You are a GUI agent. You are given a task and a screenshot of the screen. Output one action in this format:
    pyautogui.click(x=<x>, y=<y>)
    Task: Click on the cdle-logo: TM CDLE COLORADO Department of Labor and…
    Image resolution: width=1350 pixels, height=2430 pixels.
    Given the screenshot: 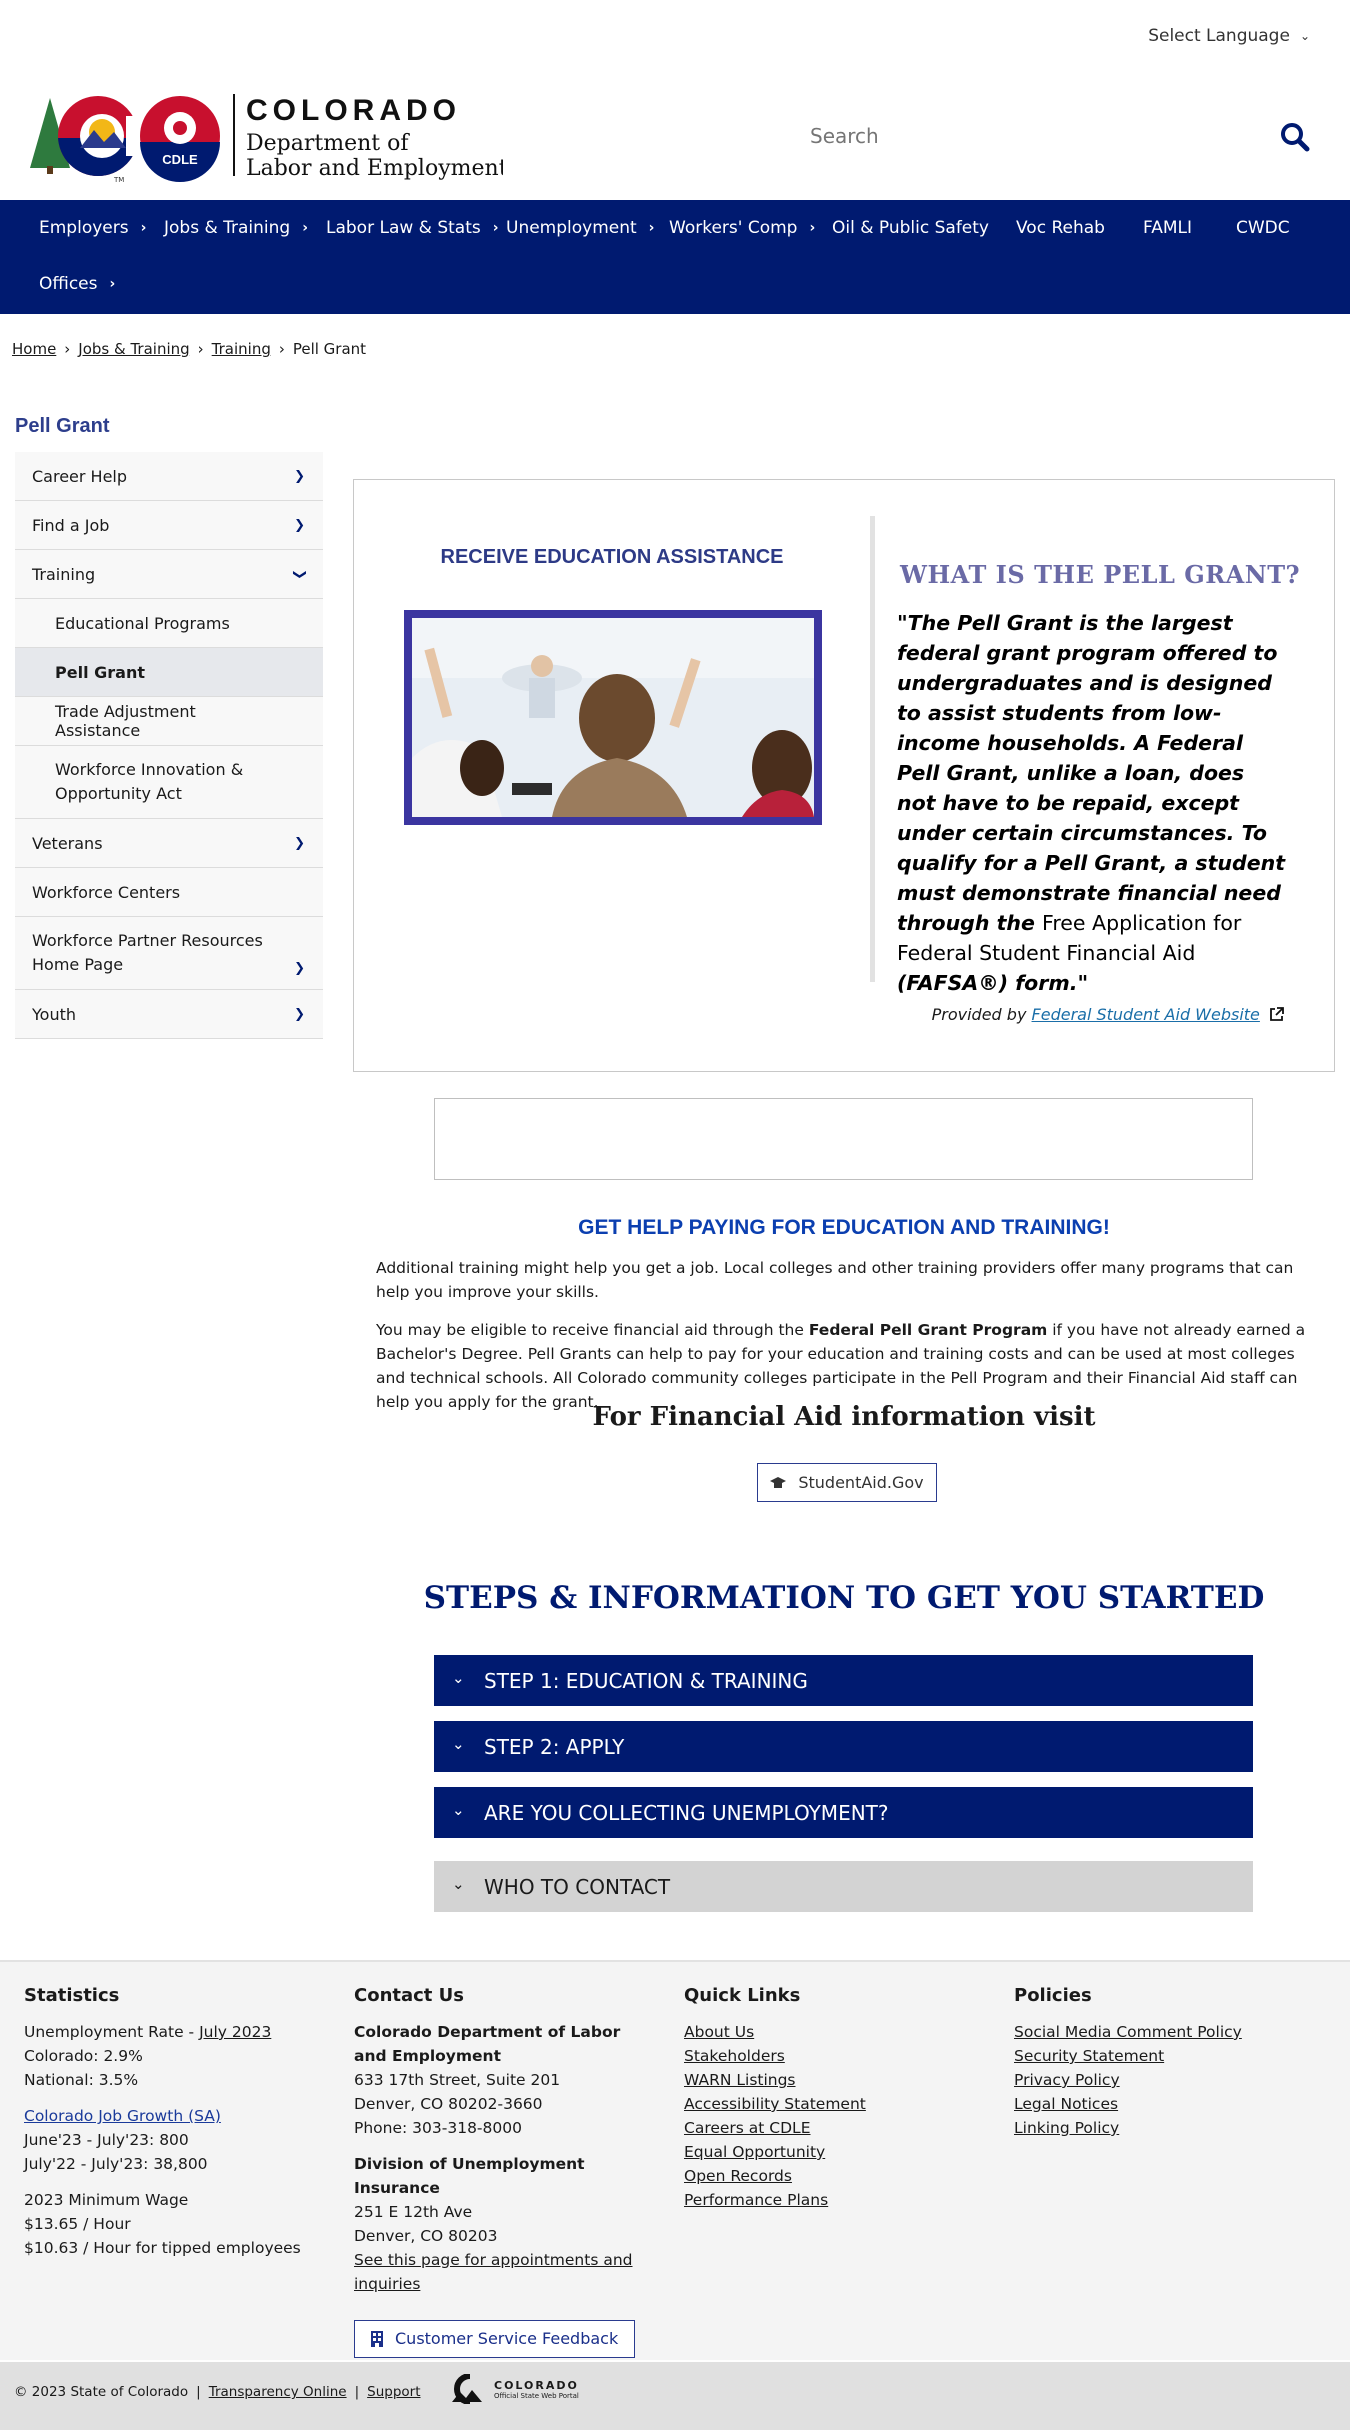 What is the action you would take?
    pyautogui.click(x=268, y=136)
    